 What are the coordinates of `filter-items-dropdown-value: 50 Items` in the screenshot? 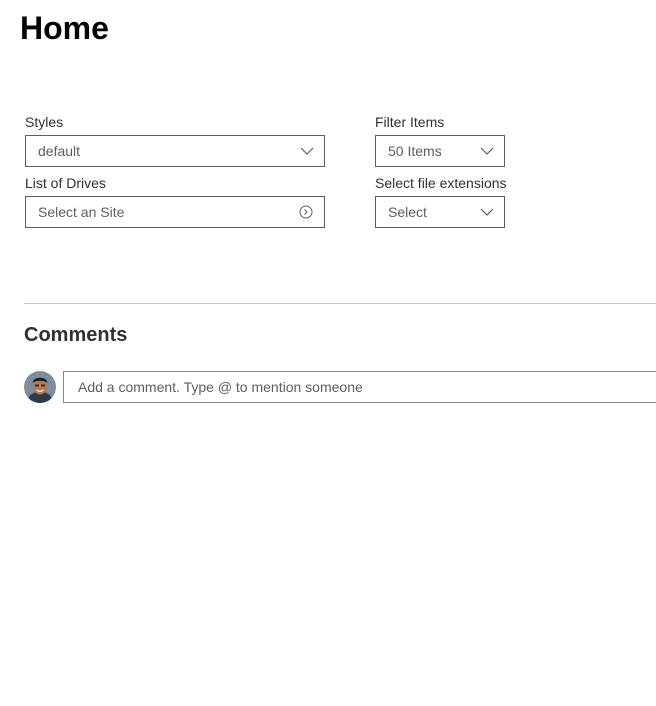 It's located at (415, 151).